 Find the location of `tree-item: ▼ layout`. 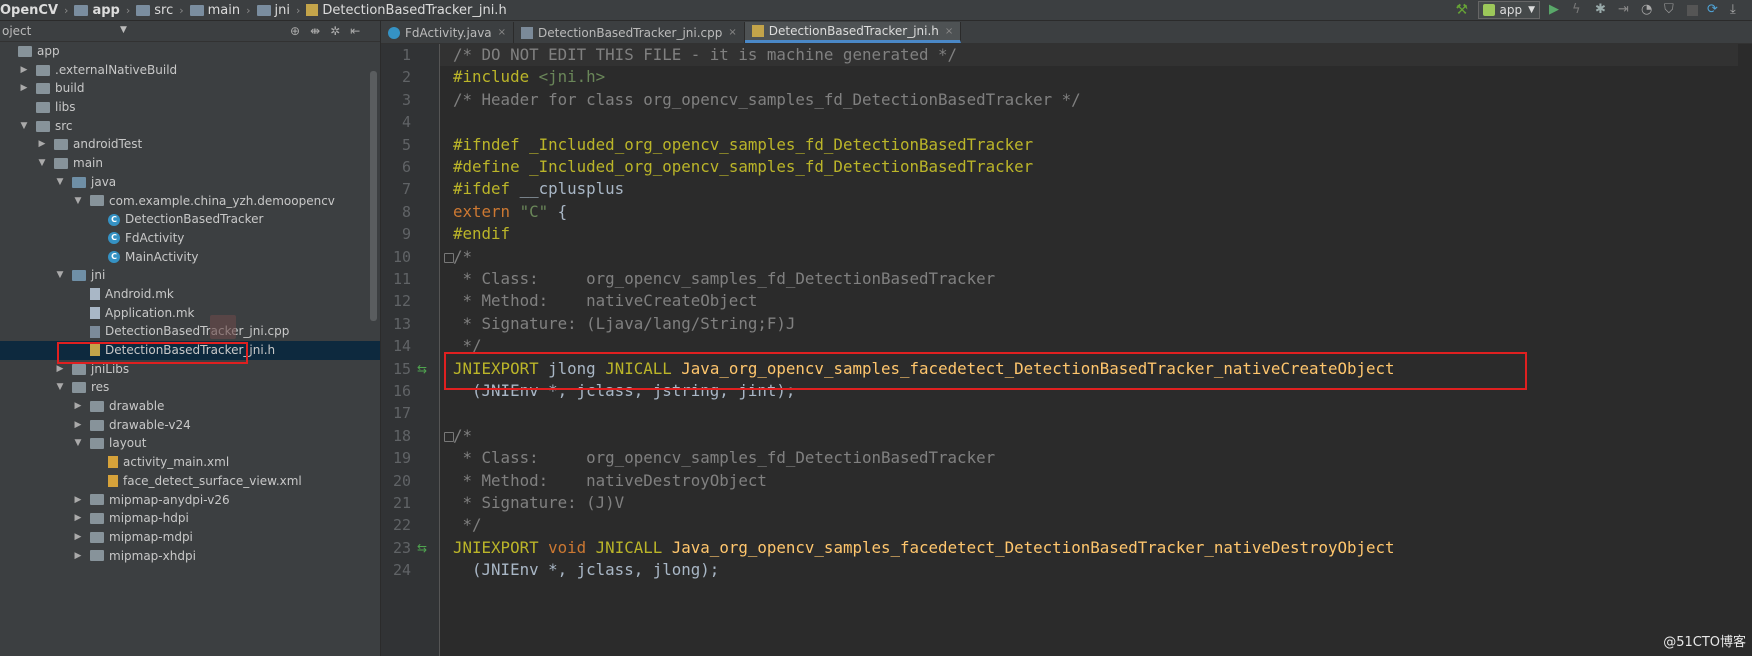

tree-item: ▼ layout is located at coordinates (190, 443).